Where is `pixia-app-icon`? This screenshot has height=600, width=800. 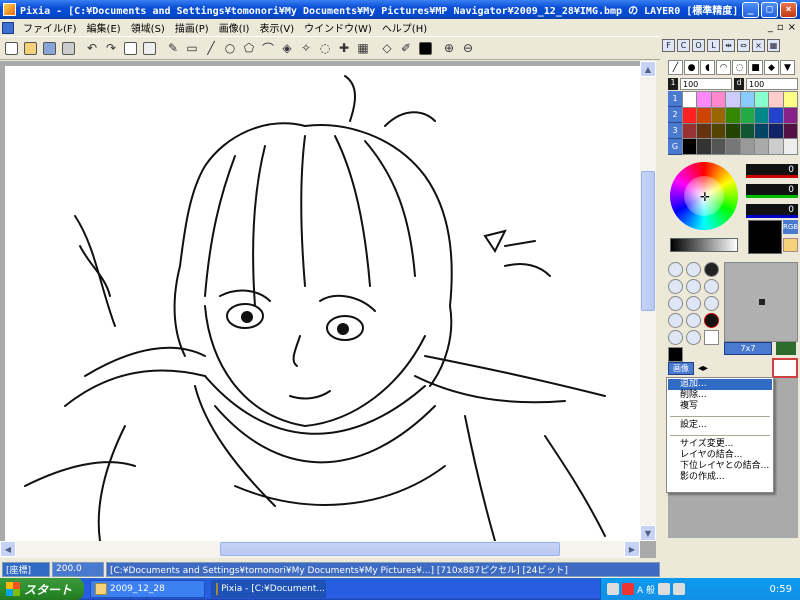 pixia-app-icon is located at coordinates (9, 9).